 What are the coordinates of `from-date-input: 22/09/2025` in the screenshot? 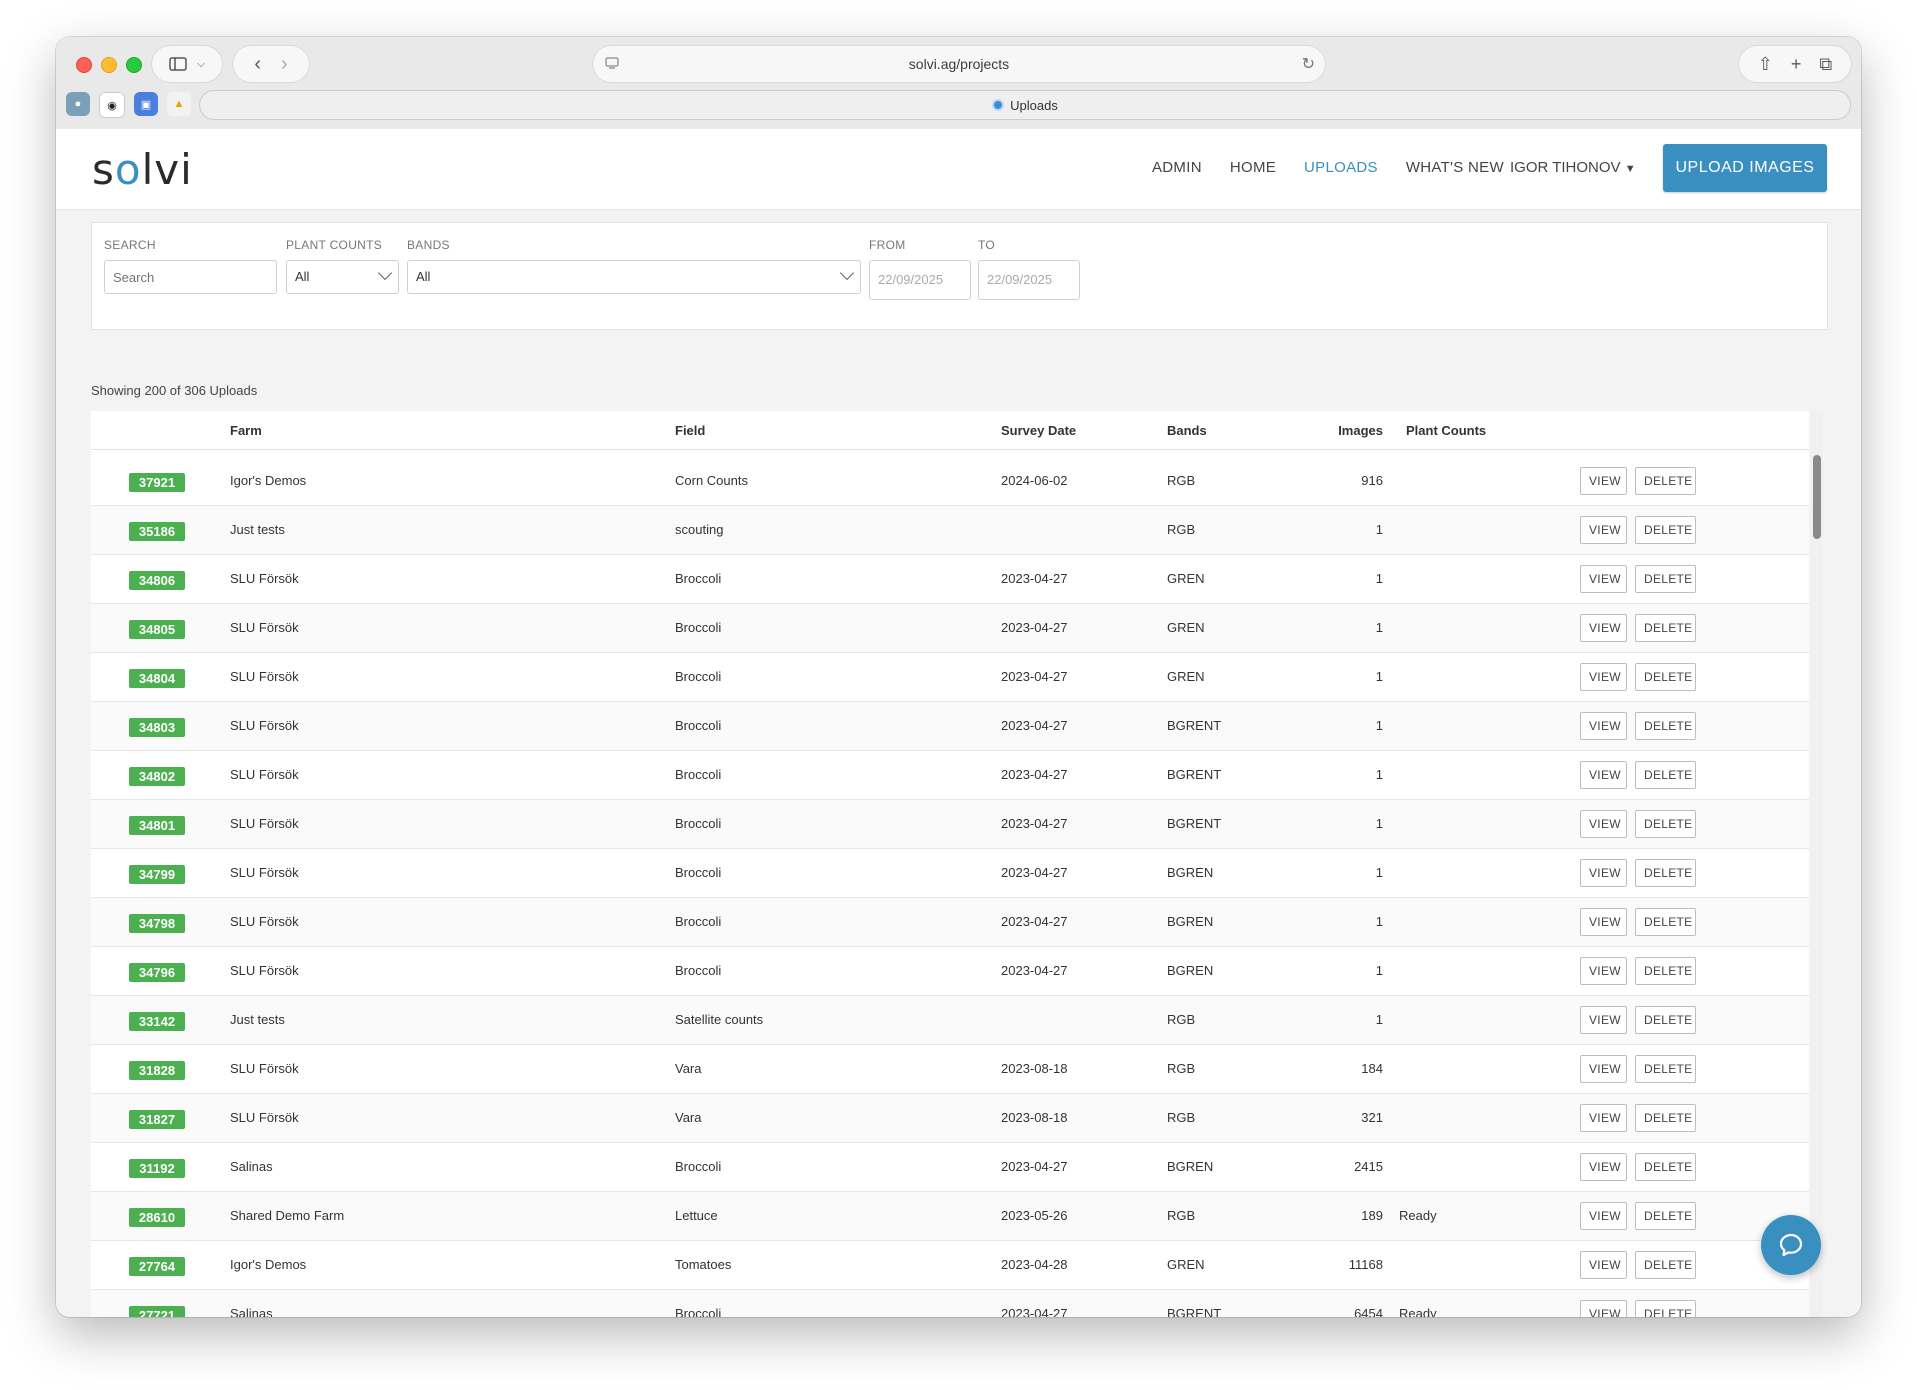 It's located at (920, 280).